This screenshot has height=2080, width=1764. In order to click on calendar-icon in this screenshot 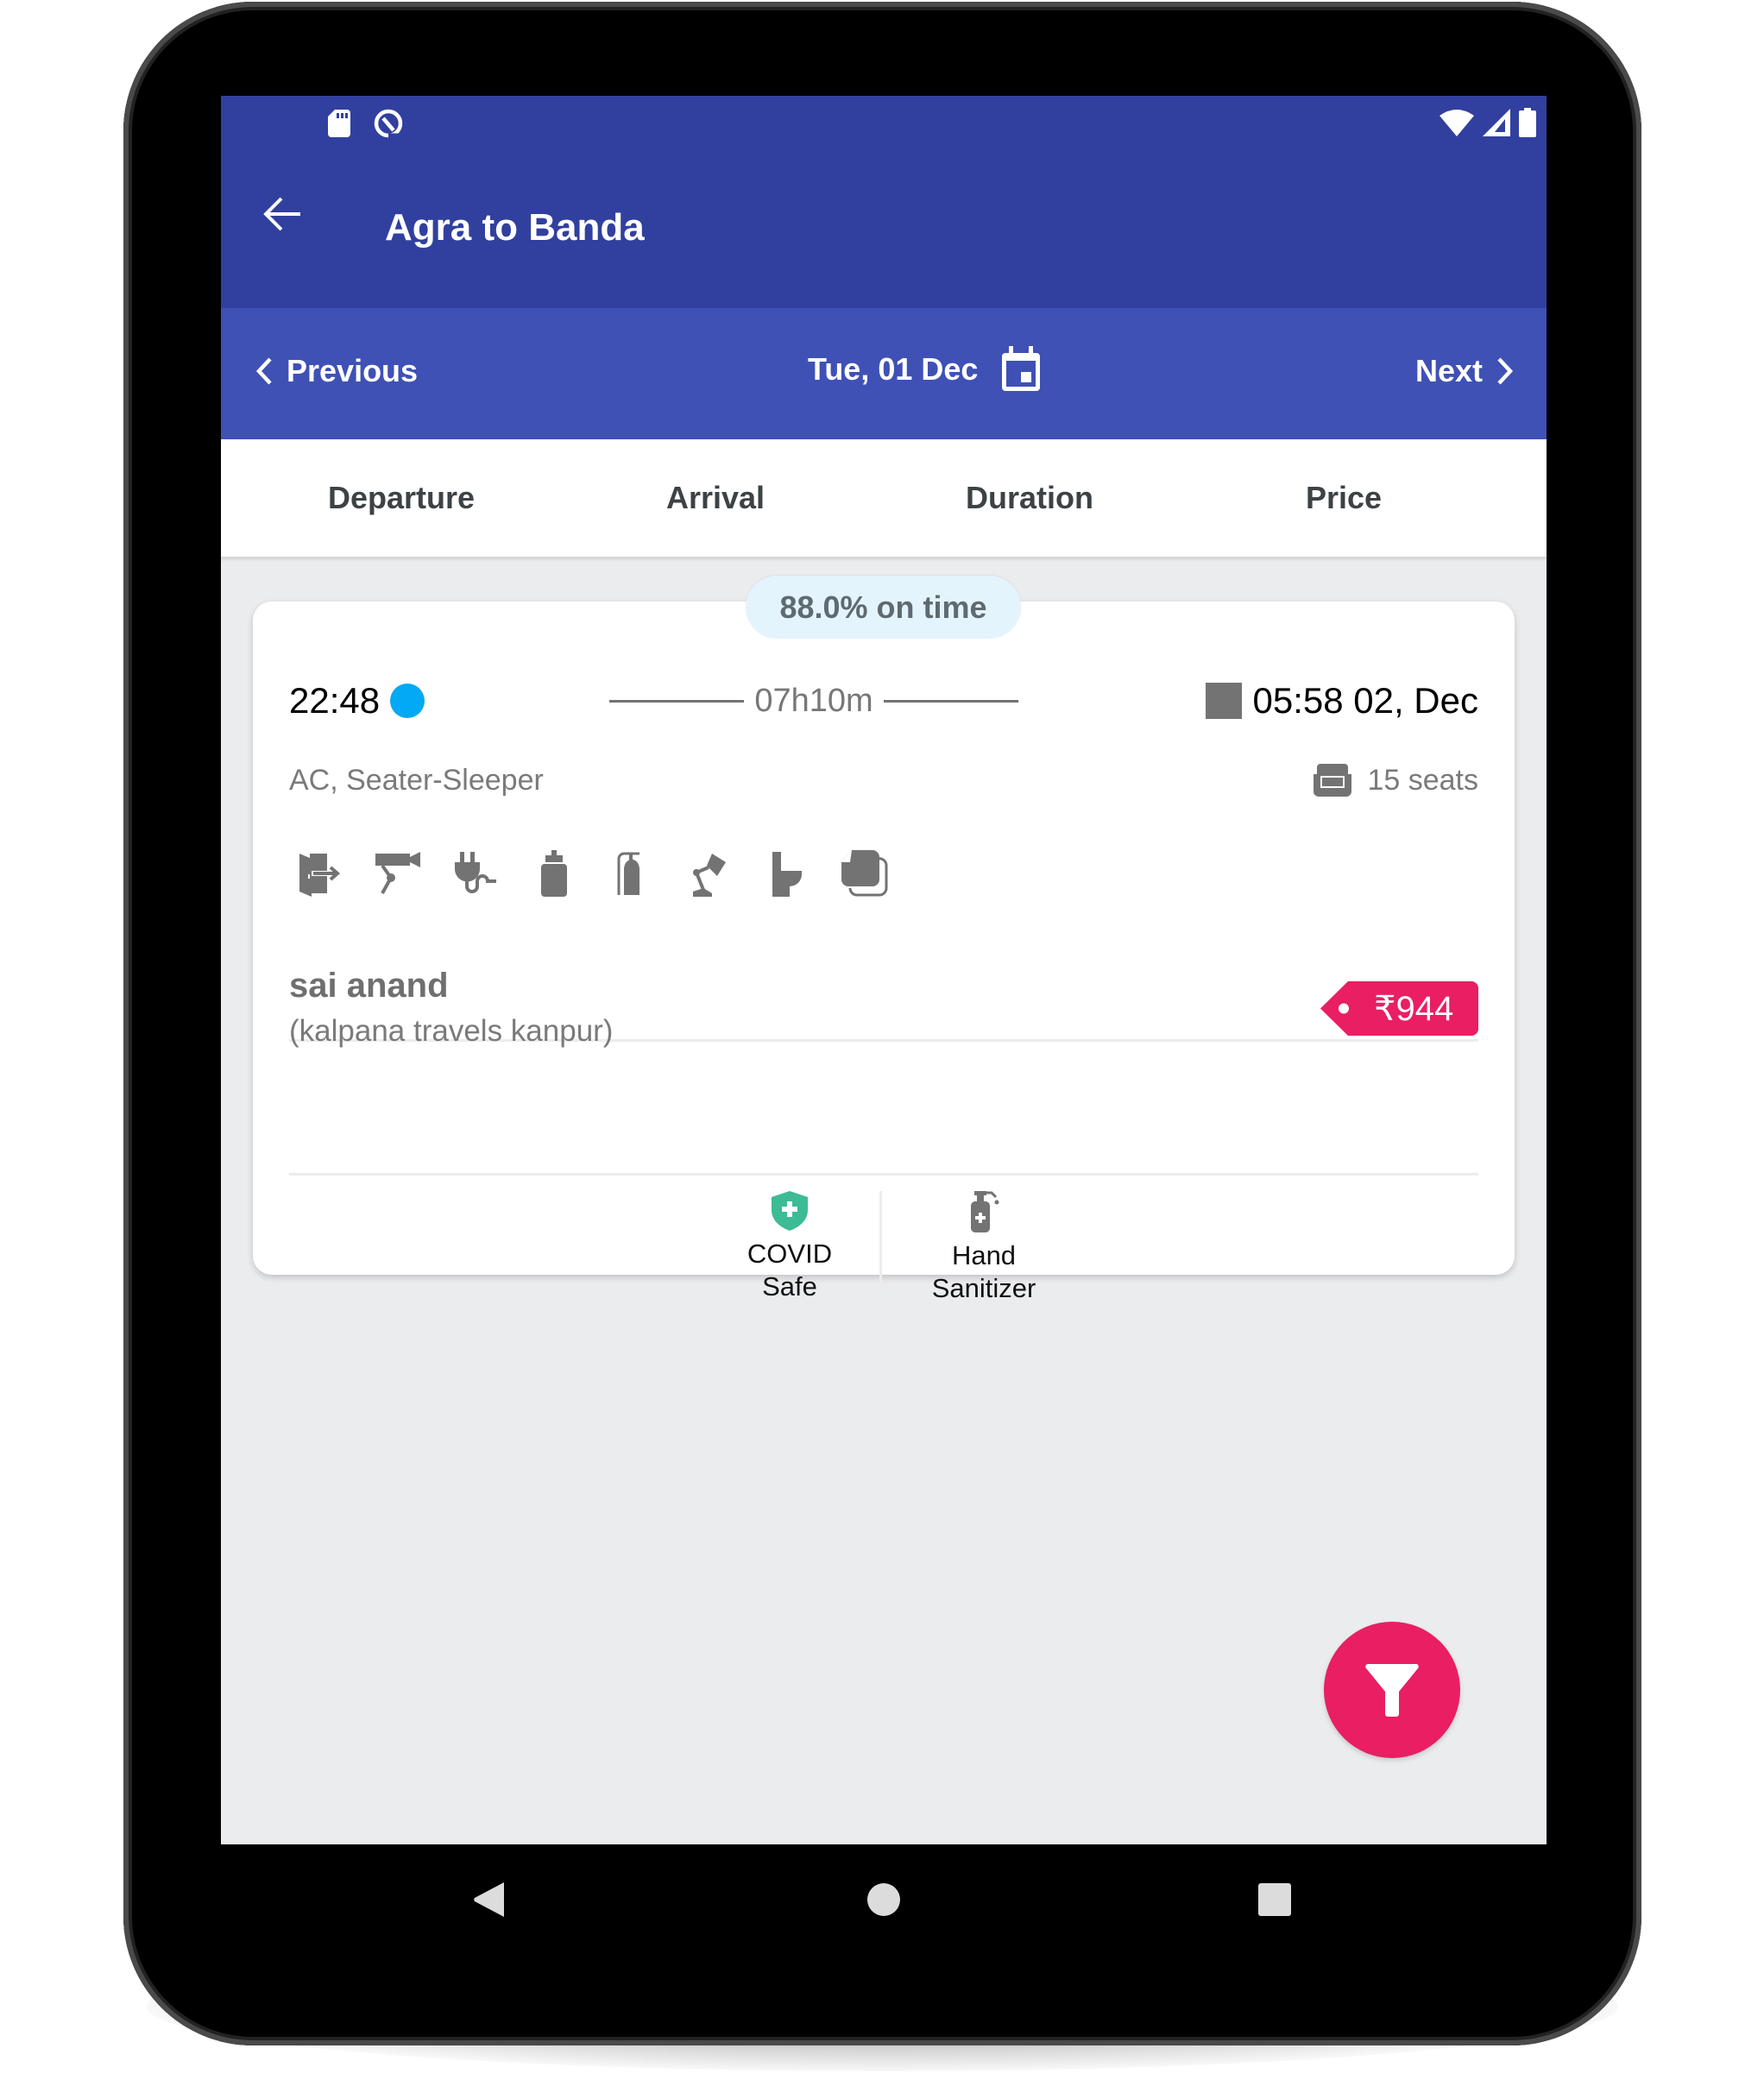, I will do `click(1022, 369)`.